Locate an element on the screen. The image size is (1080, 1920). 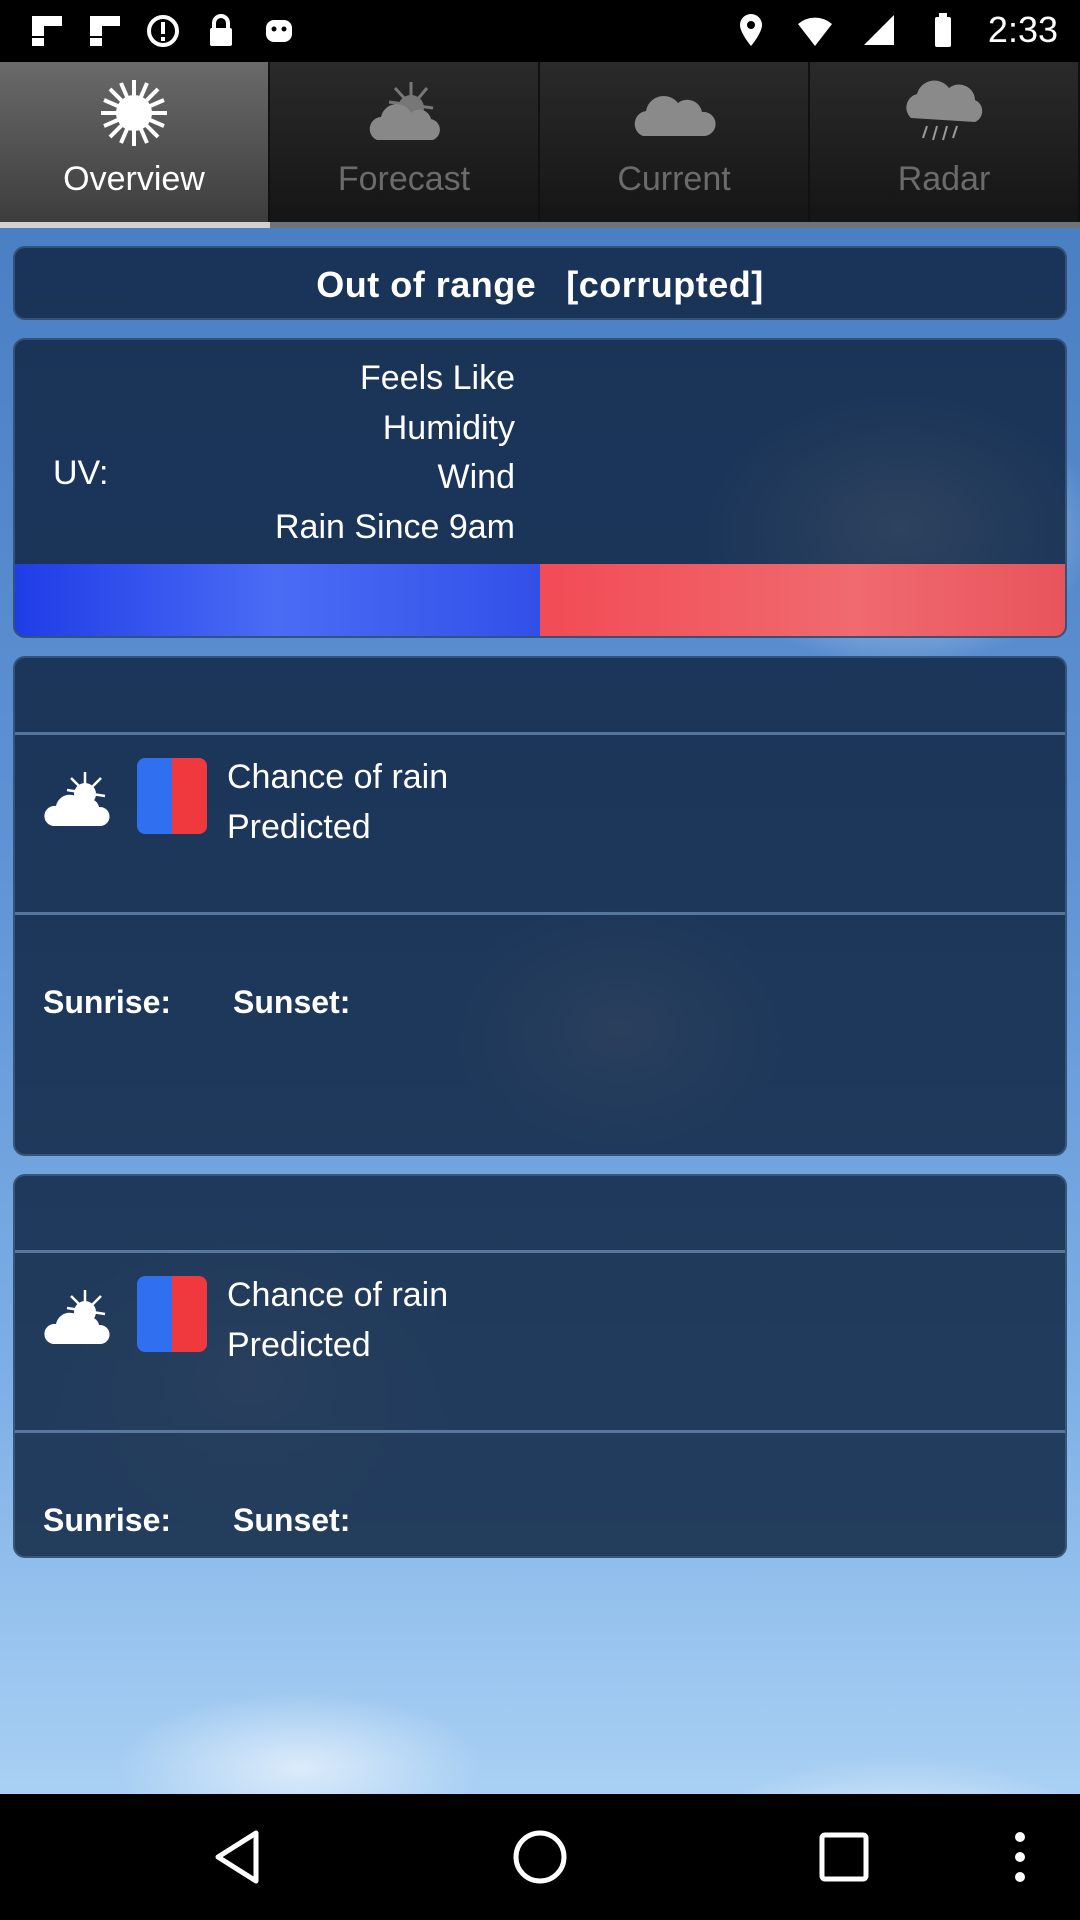
status-bar: 2:33 is located at coordinates (540, 31).